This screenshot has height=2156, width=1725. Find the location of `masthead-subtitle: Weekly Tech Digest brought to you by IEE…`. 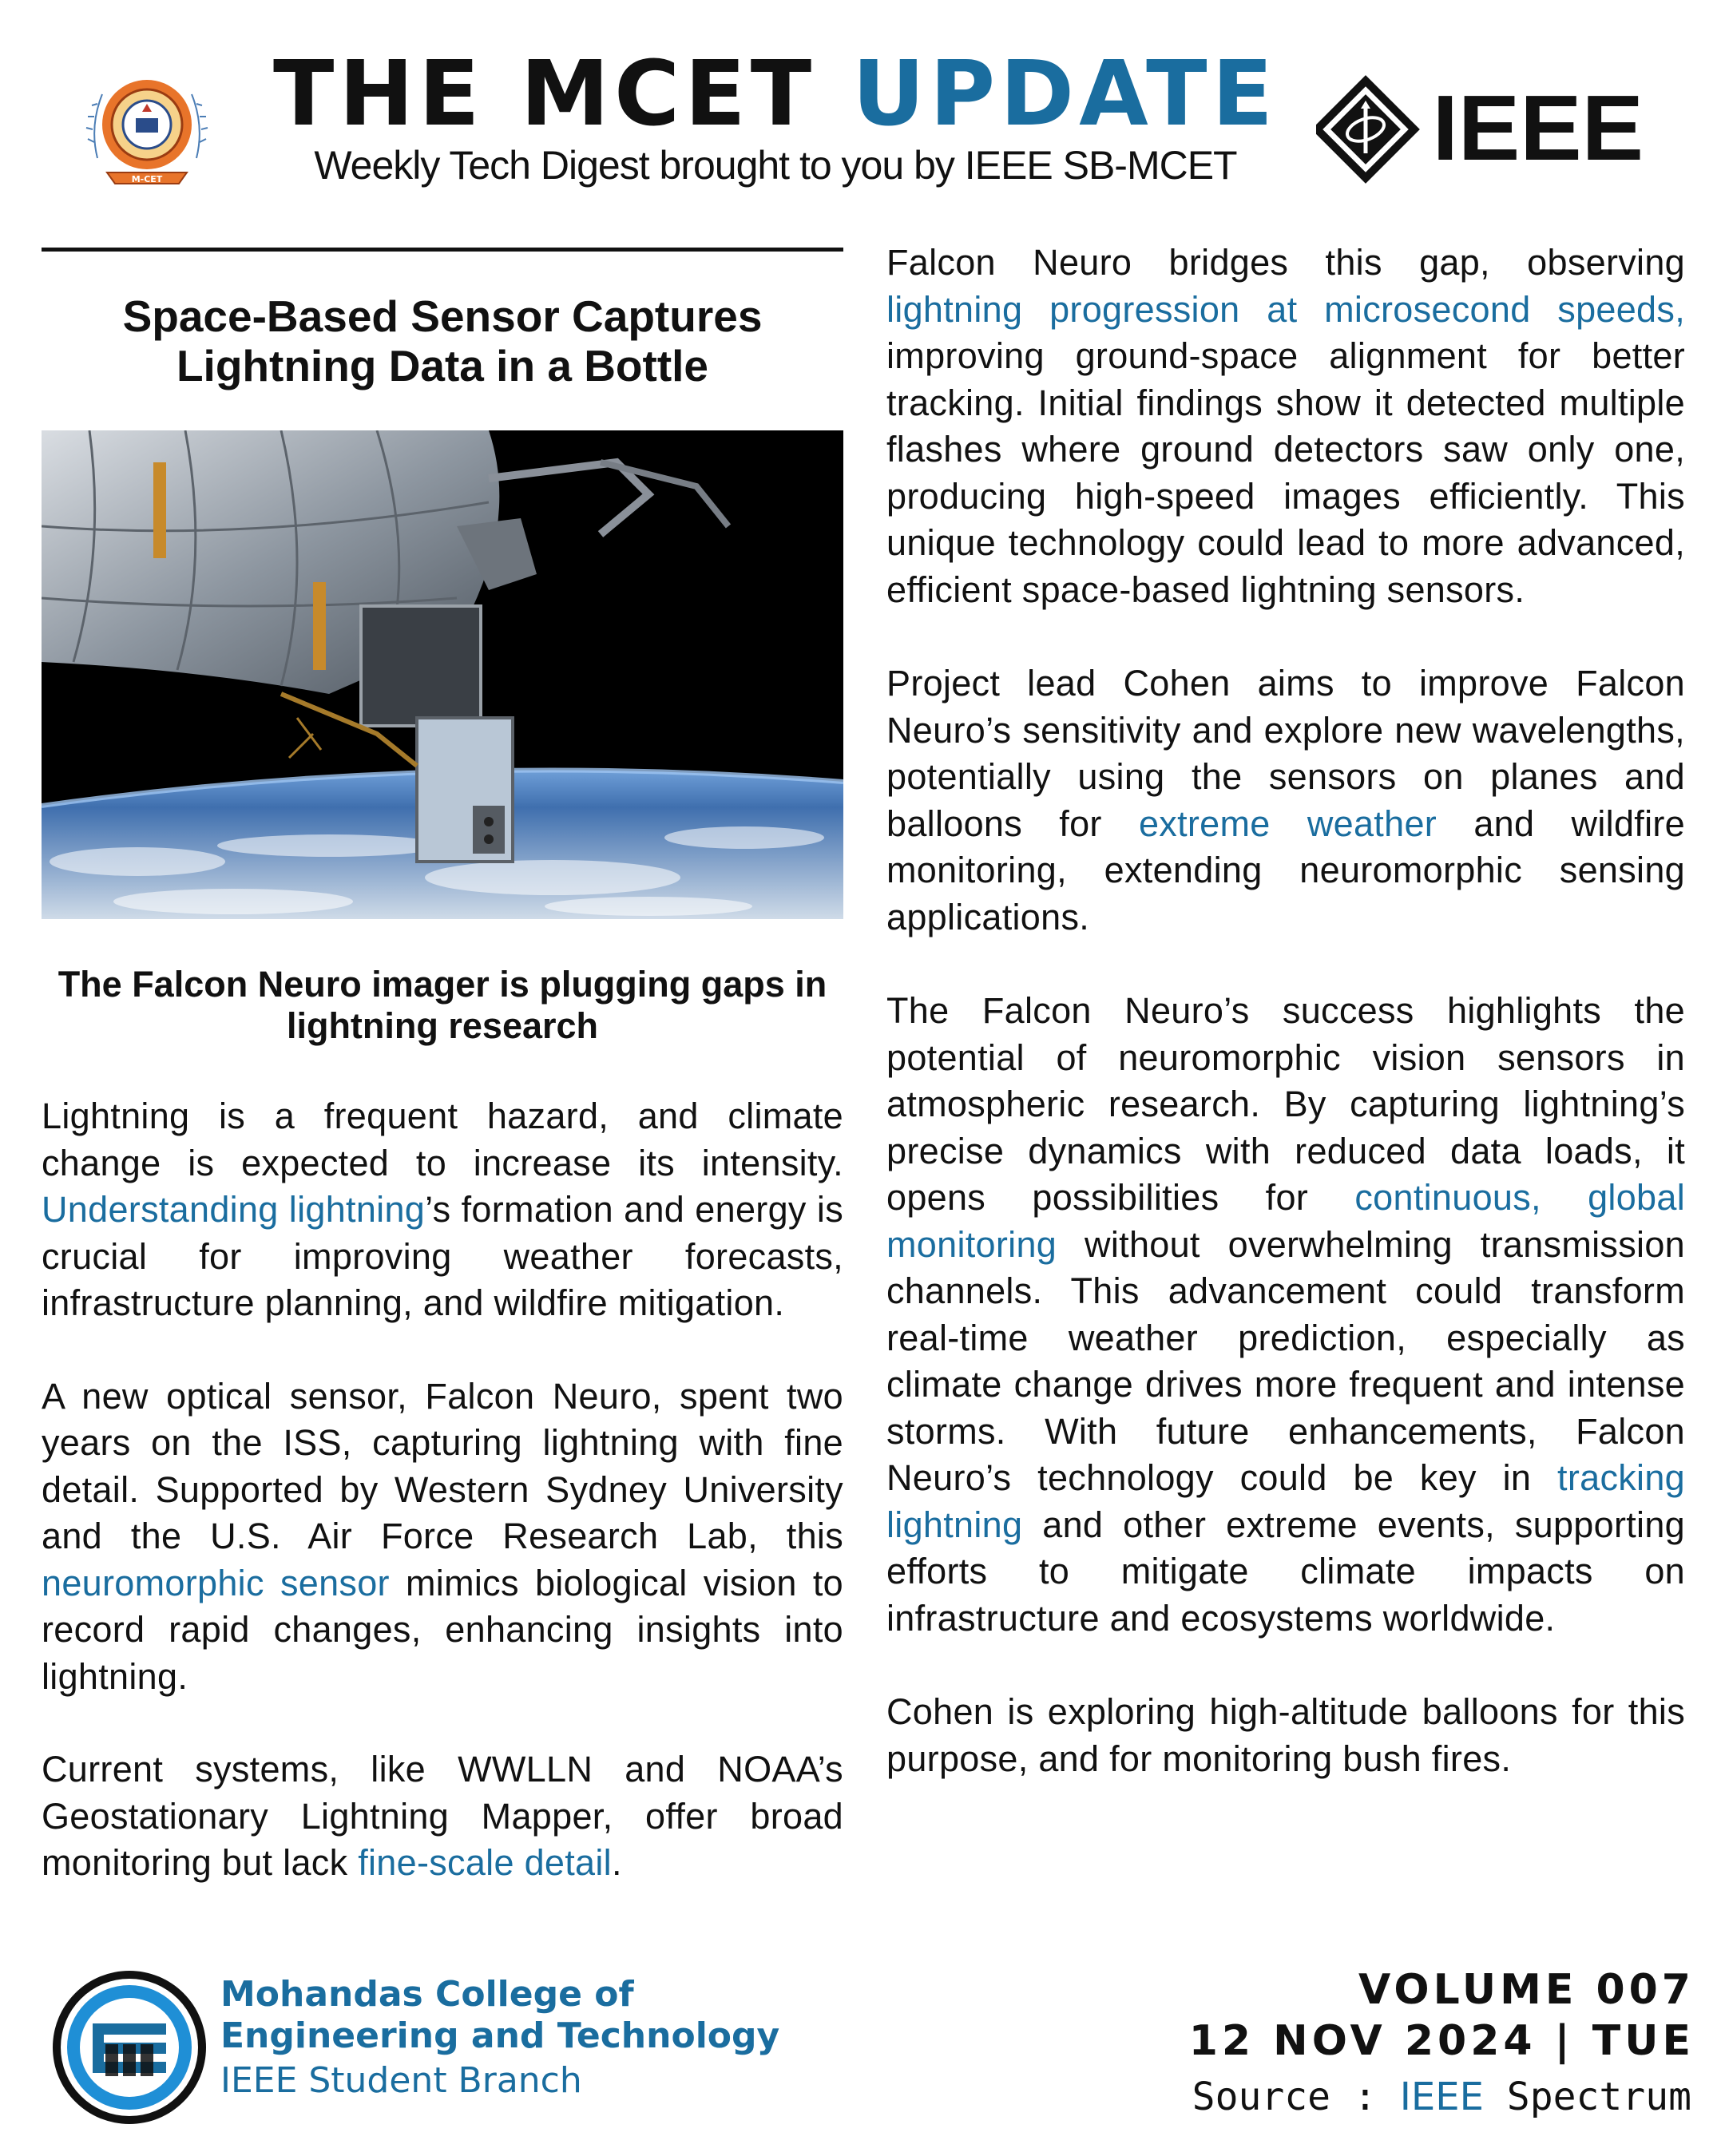

masthead-subtitle: Weekly Tech Digest brought to you by IEE… is located at coordinates (776, 165).